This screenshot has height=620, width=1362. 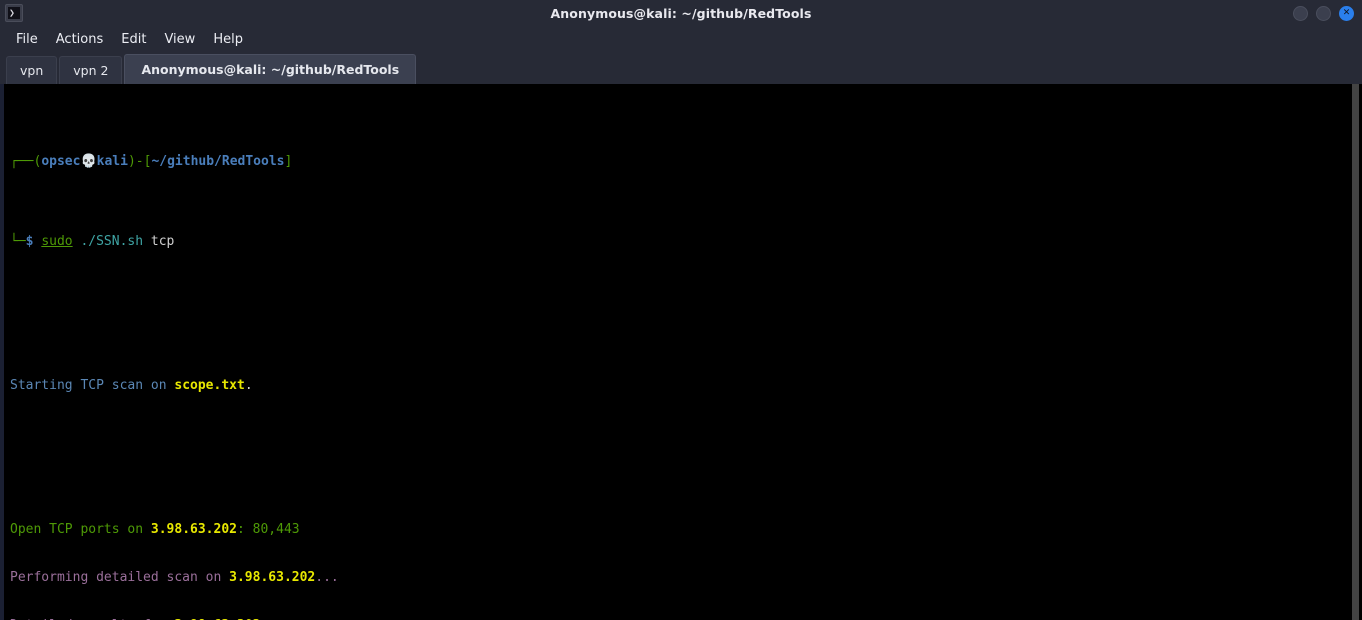 What do you see at coordinates (679, 162) in the screenshot?
I see `prompt-line-top: ┌──(opsec💀kali)-[~/github/RedTools]` at bounding box center [679, 162].